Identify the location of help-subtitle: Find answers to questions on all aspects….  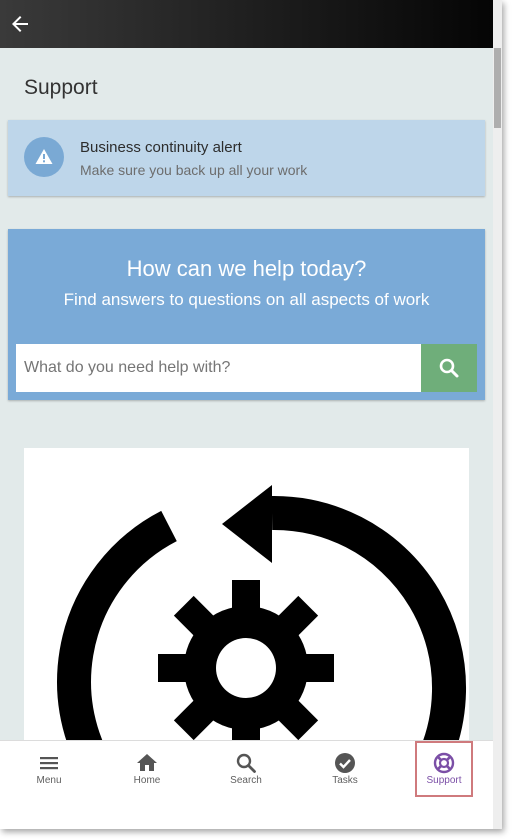
(246, 299).